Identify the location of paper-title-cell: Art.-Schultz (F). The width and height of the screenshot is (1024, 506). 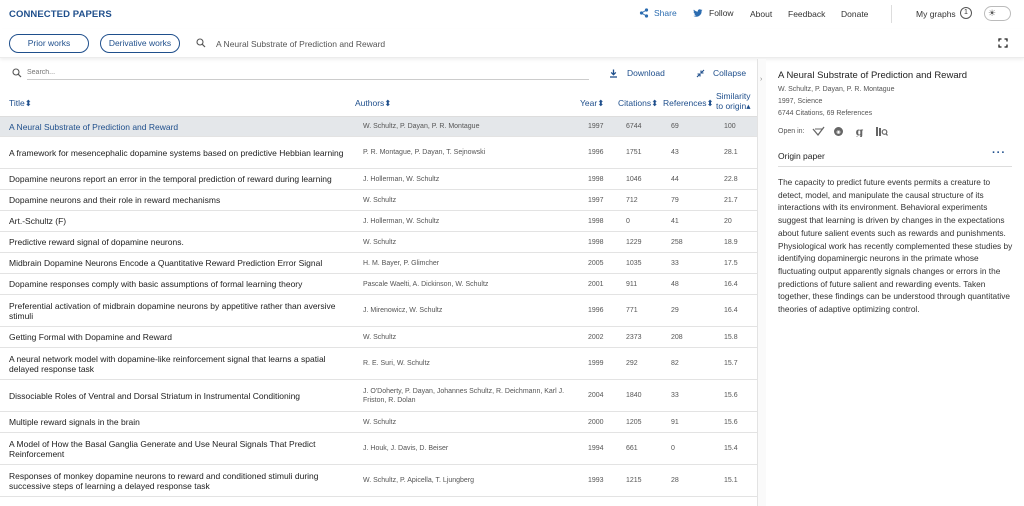
(38, 221).